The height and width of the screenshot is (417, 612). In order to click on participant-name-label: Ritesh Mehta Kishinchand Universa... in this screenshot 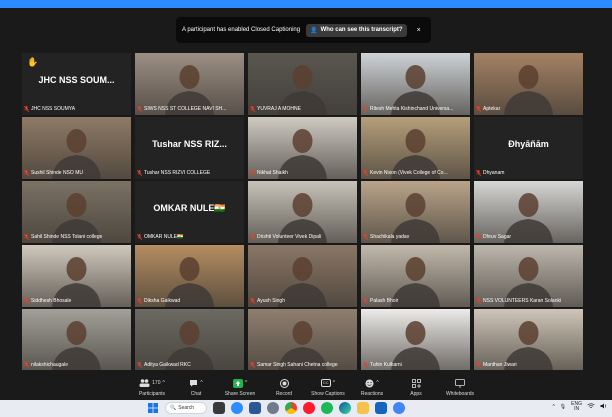, I will do `click(415, 109)`.